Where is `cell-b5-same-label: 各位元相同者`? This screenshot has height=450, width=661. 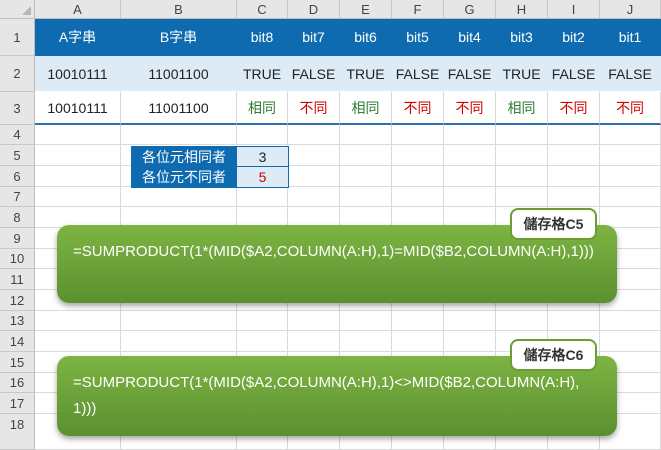
cell-b5-same-label: 各位元相同者 is located at coordinates (184, 156).